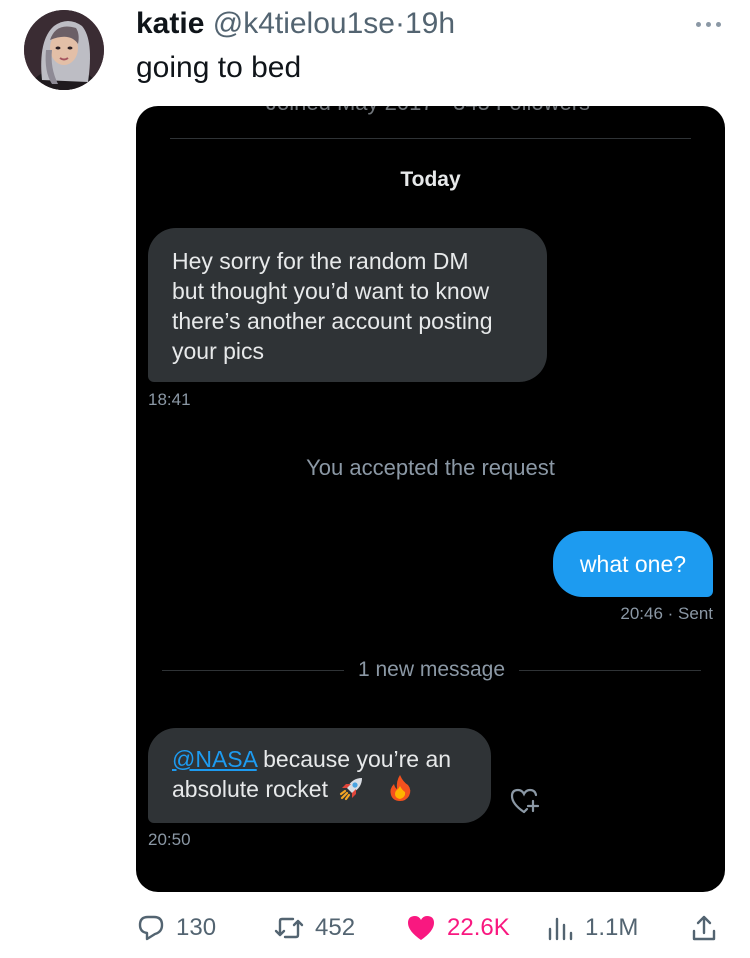 The image size is (750, 958). What do you see at coordinates (214, 759) in the screenshot?
I see `mention-link: @NASA` at bounding box center [214, 759].